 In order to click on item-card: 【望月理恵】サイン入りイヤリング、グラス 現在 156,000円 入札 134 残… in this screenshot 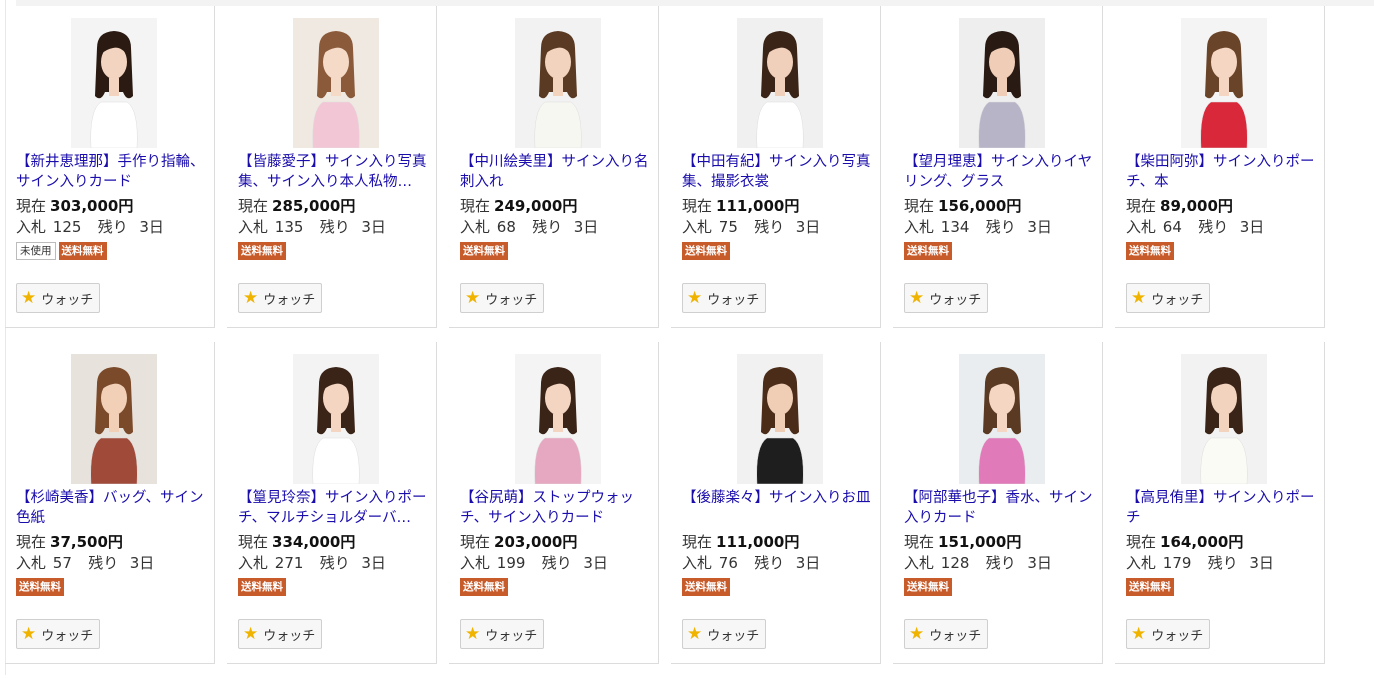, I will do `click(998, 167)`.